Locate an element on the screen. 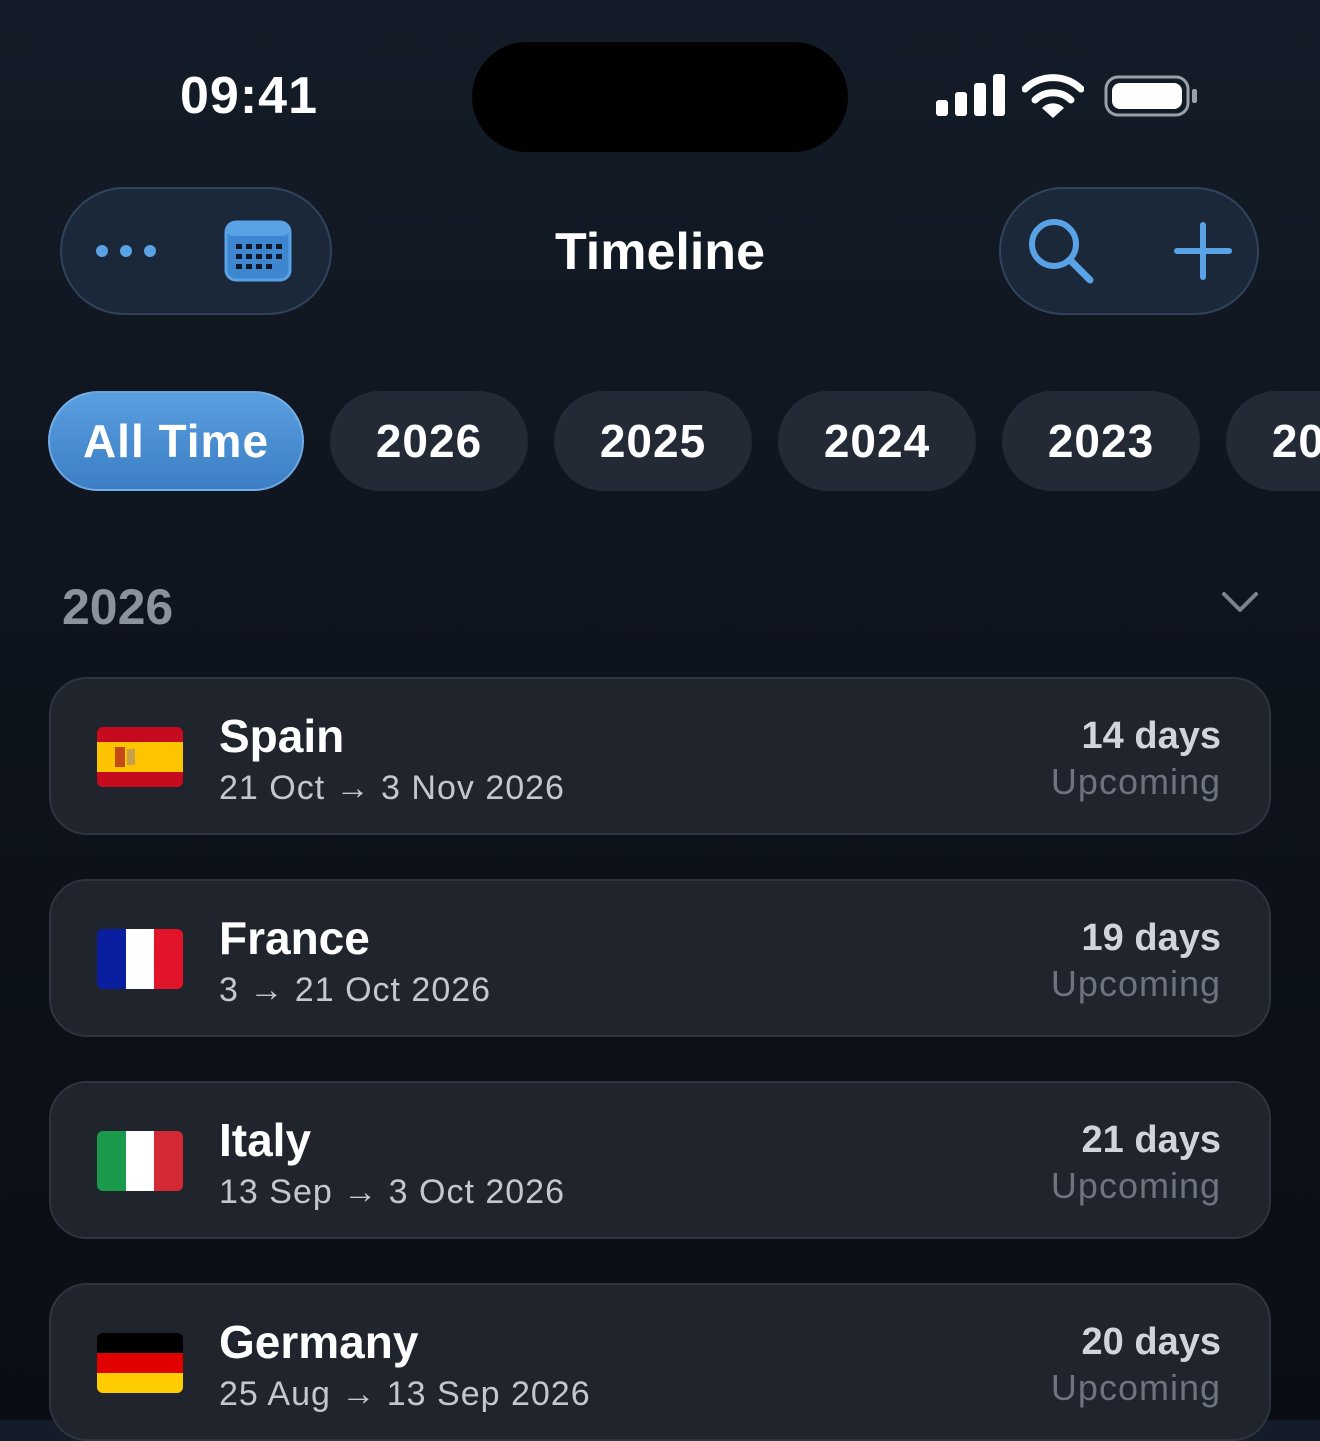  trip-country: Spain is located at coordinates (282, 736).